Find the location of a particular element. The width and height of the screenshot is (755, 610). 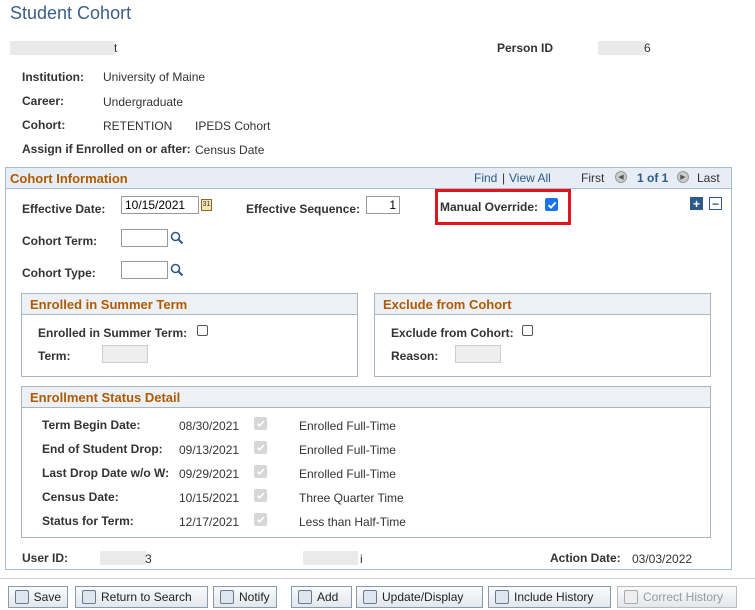

enrollment-row-date: 12/17/2021 is located at coordinates (209, 522).